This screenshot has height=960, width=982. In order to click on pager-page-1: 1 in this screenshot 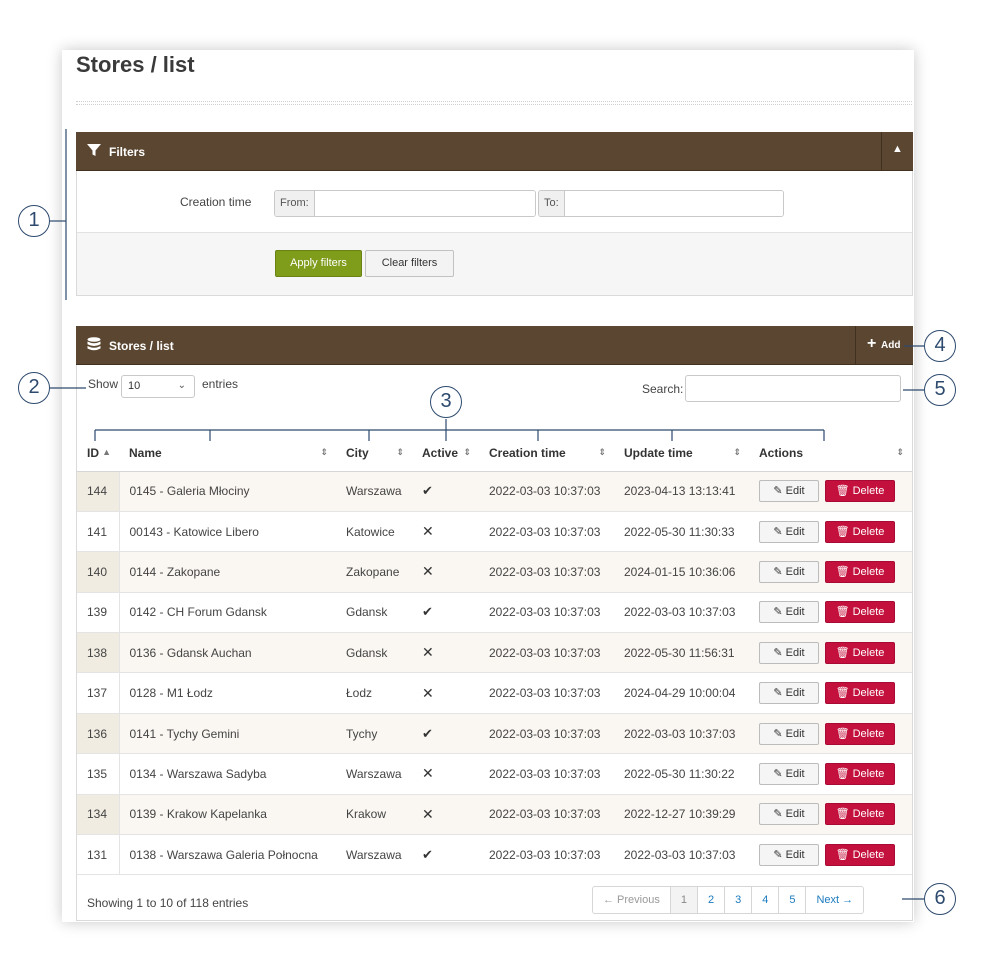, I will do `click(684, 900)`.